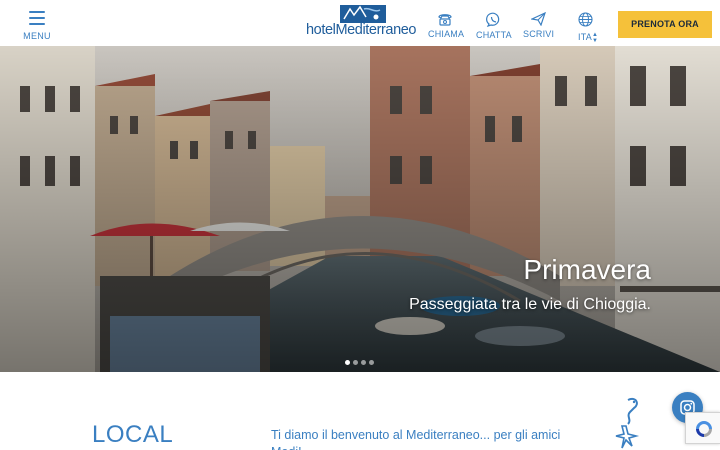 Image resolution: width=720 pixels, height=450 pixels. I want to click on sort-caret-icon: ▲ ▼, so click(595, 38).